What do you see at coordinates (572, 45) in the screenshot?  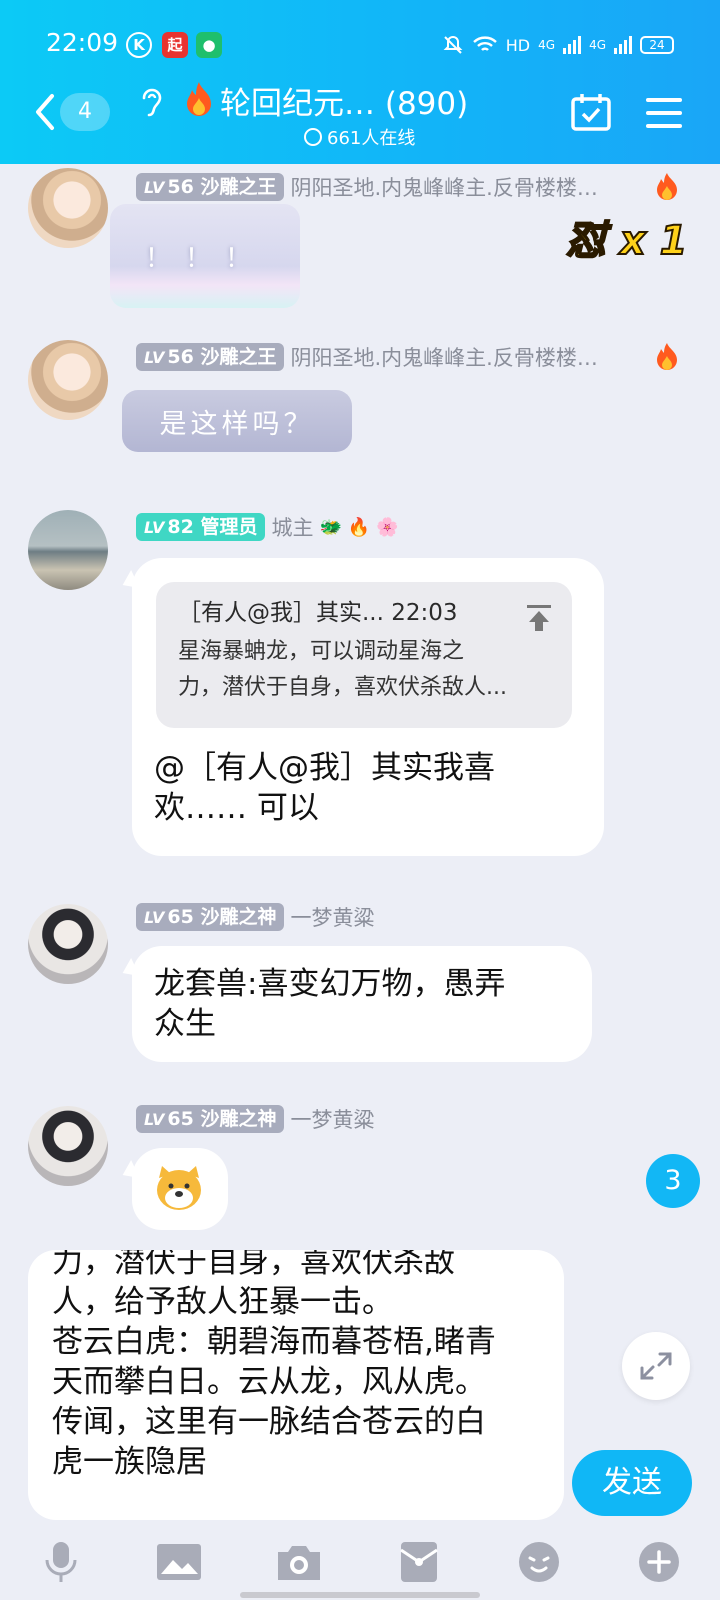 I see `signal-icon` at bounding box center [572, 45].